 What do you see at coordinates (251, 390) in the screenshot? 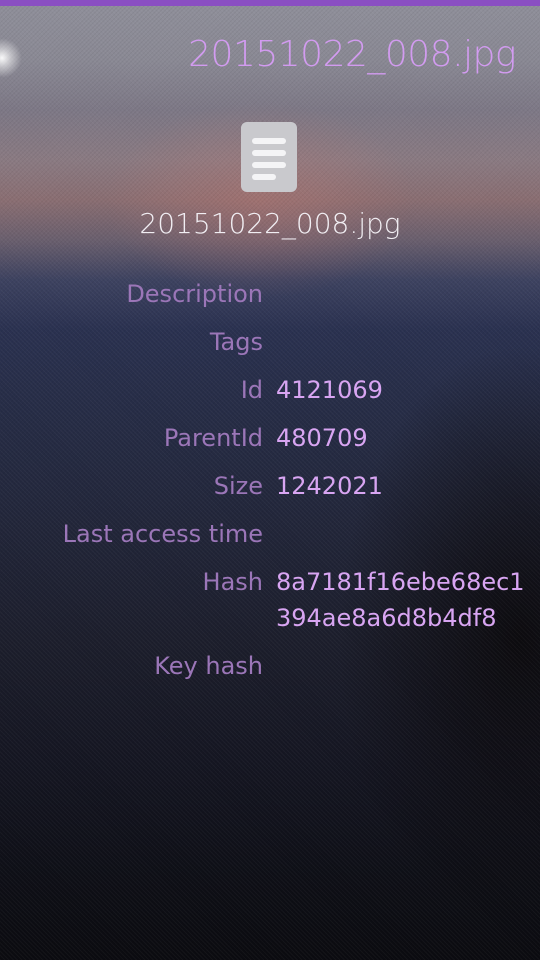
I see `detail-label: Id` at bounding box center [251, 390].